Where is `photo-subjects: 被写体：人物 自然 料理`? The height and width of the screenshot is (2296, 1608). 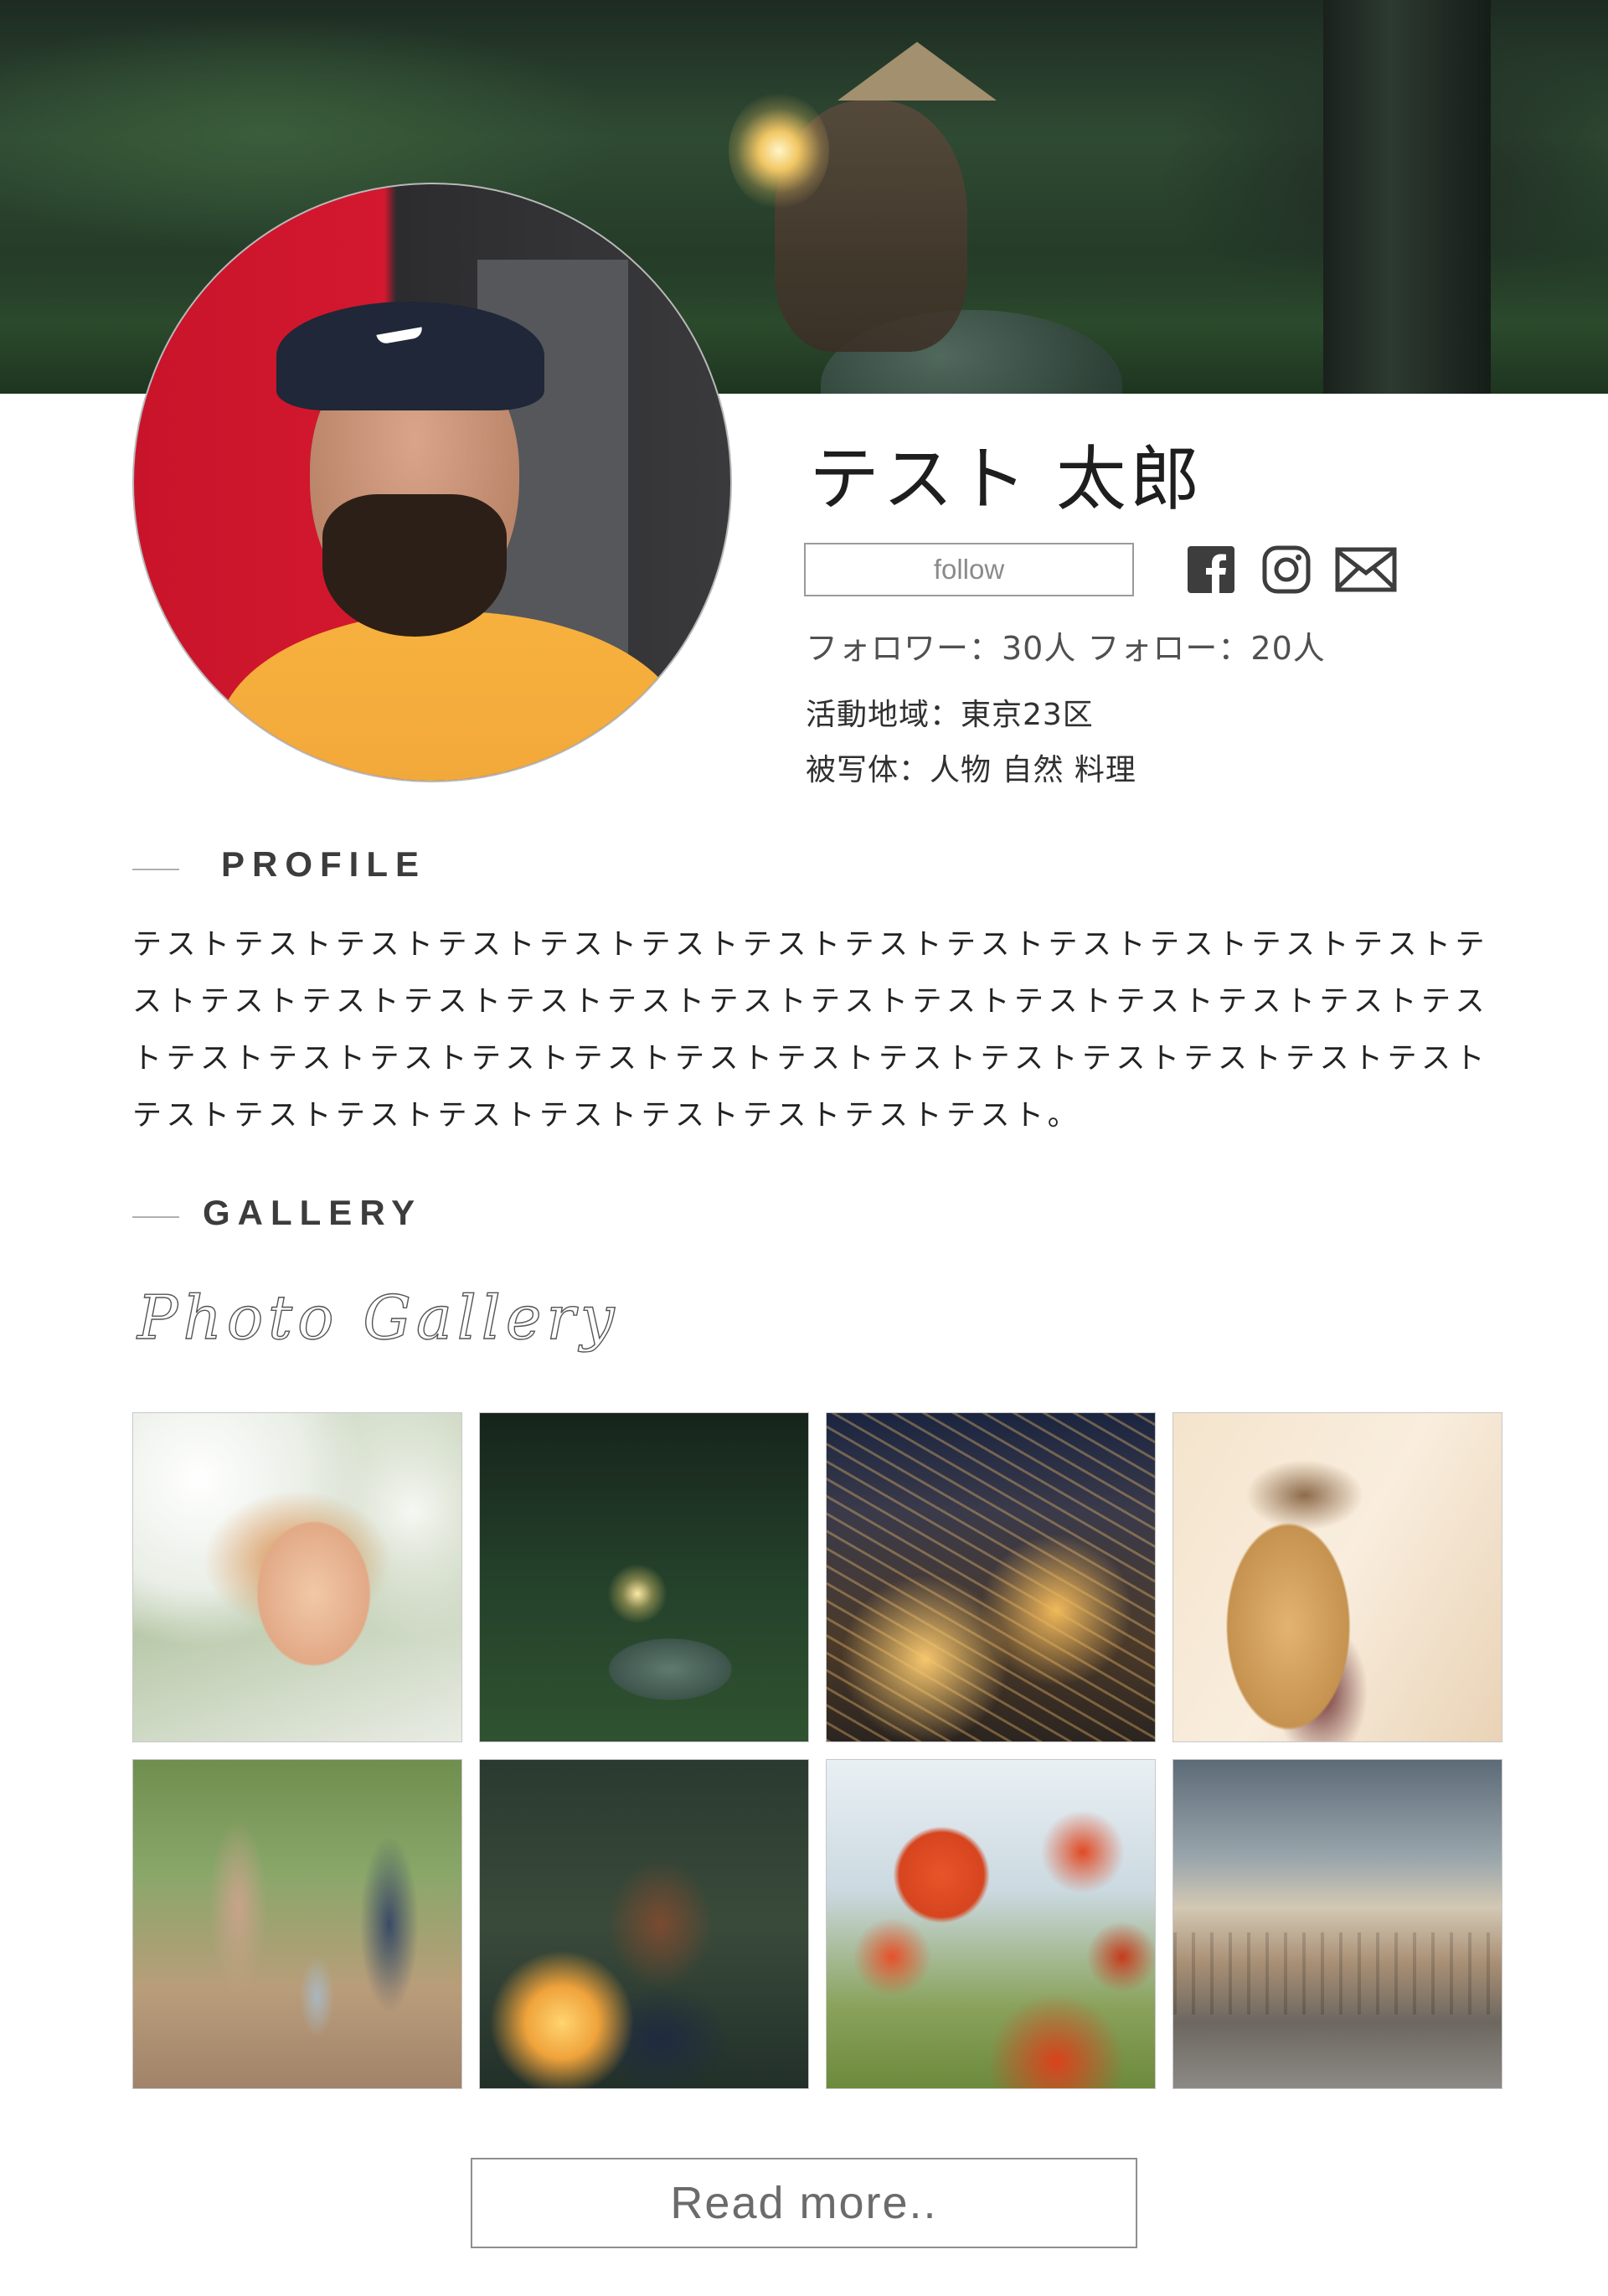
photo-subjects: 被写体：人物 自然 料理 is located at coordinates (971, 770).